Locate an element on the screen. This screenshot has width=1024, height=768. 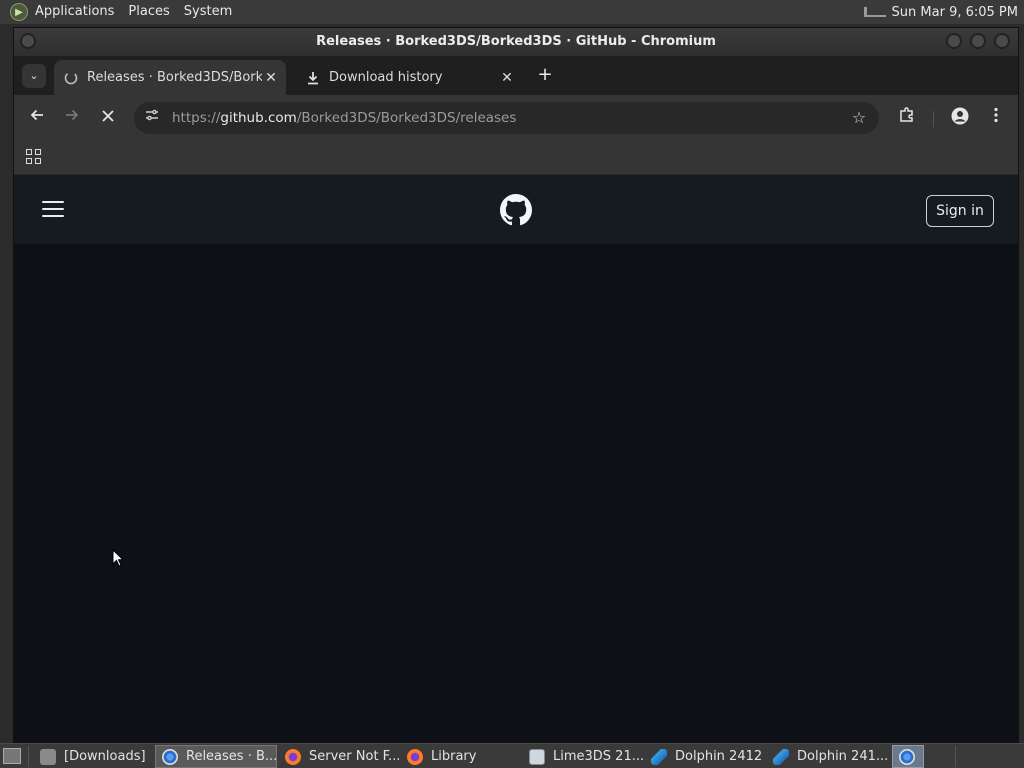
arrow-left-icon is located at coordinates (36, 115).